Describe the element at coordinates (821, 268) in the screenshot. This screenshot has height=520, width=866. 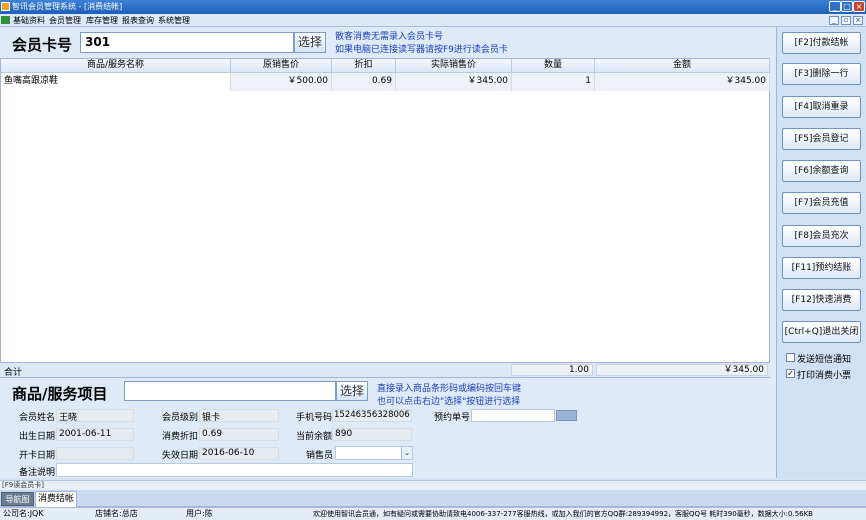
I see `booking-checkout-button: [F11]预约结账` at that location.